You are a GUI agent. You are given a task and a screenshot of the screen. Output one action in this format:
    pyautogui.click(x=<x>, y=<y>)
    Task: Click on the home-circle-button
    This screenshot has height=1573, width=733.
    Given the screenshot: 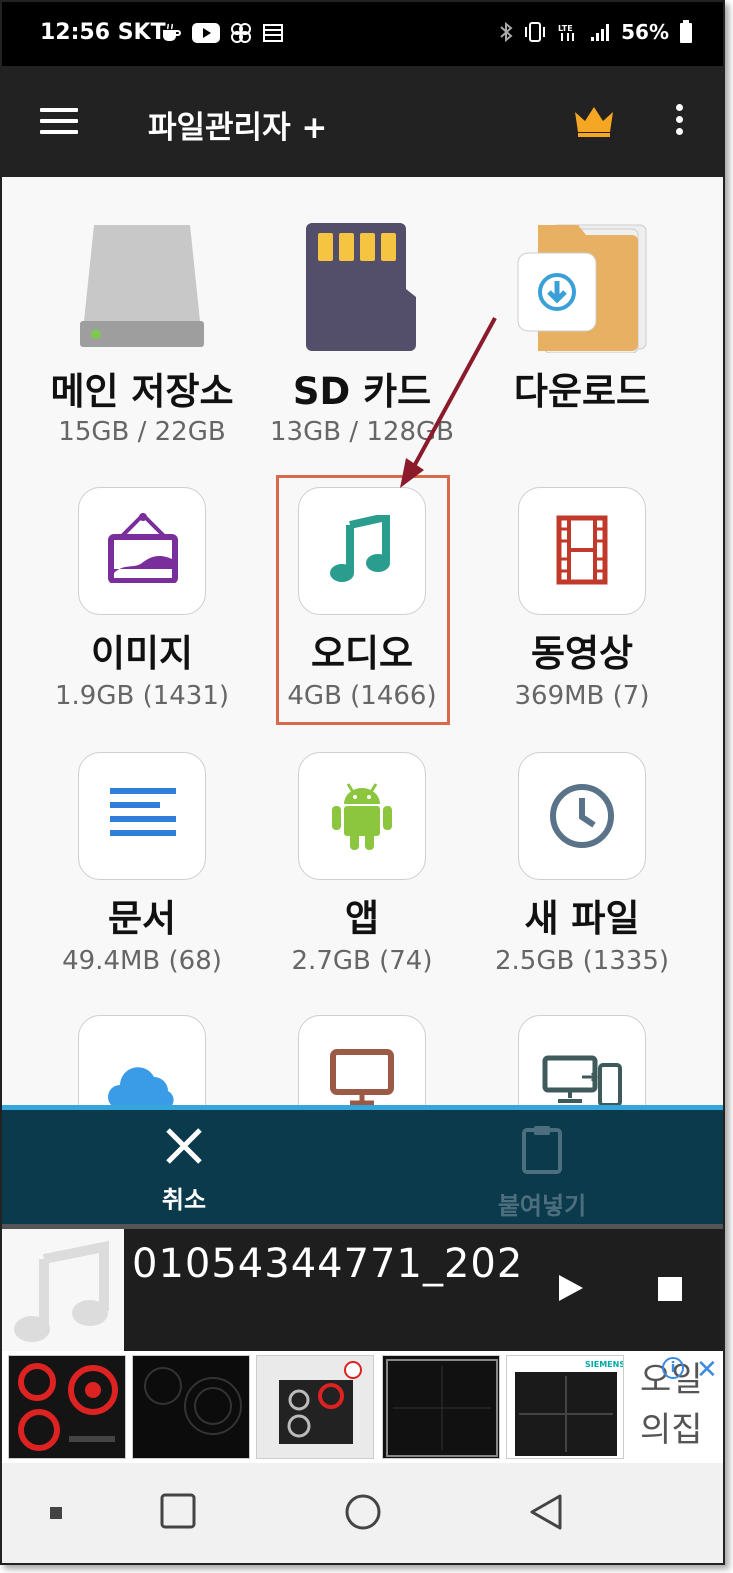 What is the action you would take?
    pyautogui.click(x=363, y=1512)
    